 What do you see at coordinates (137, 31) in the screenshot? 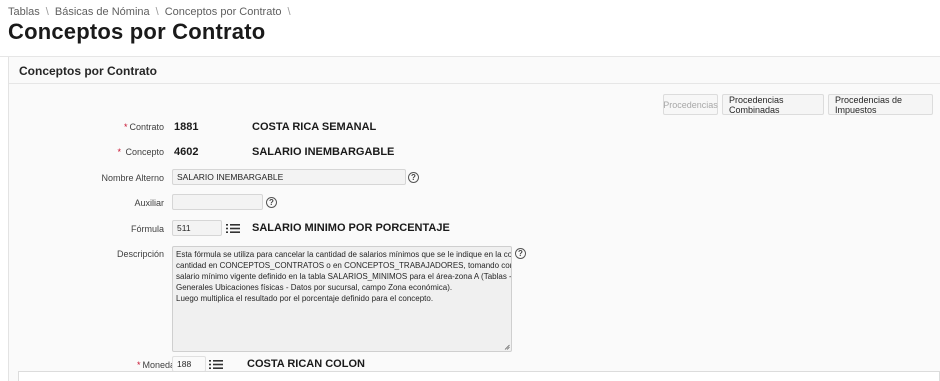
I see `page-title: Conceptos por Contrato` at bounding box center [137, 31].